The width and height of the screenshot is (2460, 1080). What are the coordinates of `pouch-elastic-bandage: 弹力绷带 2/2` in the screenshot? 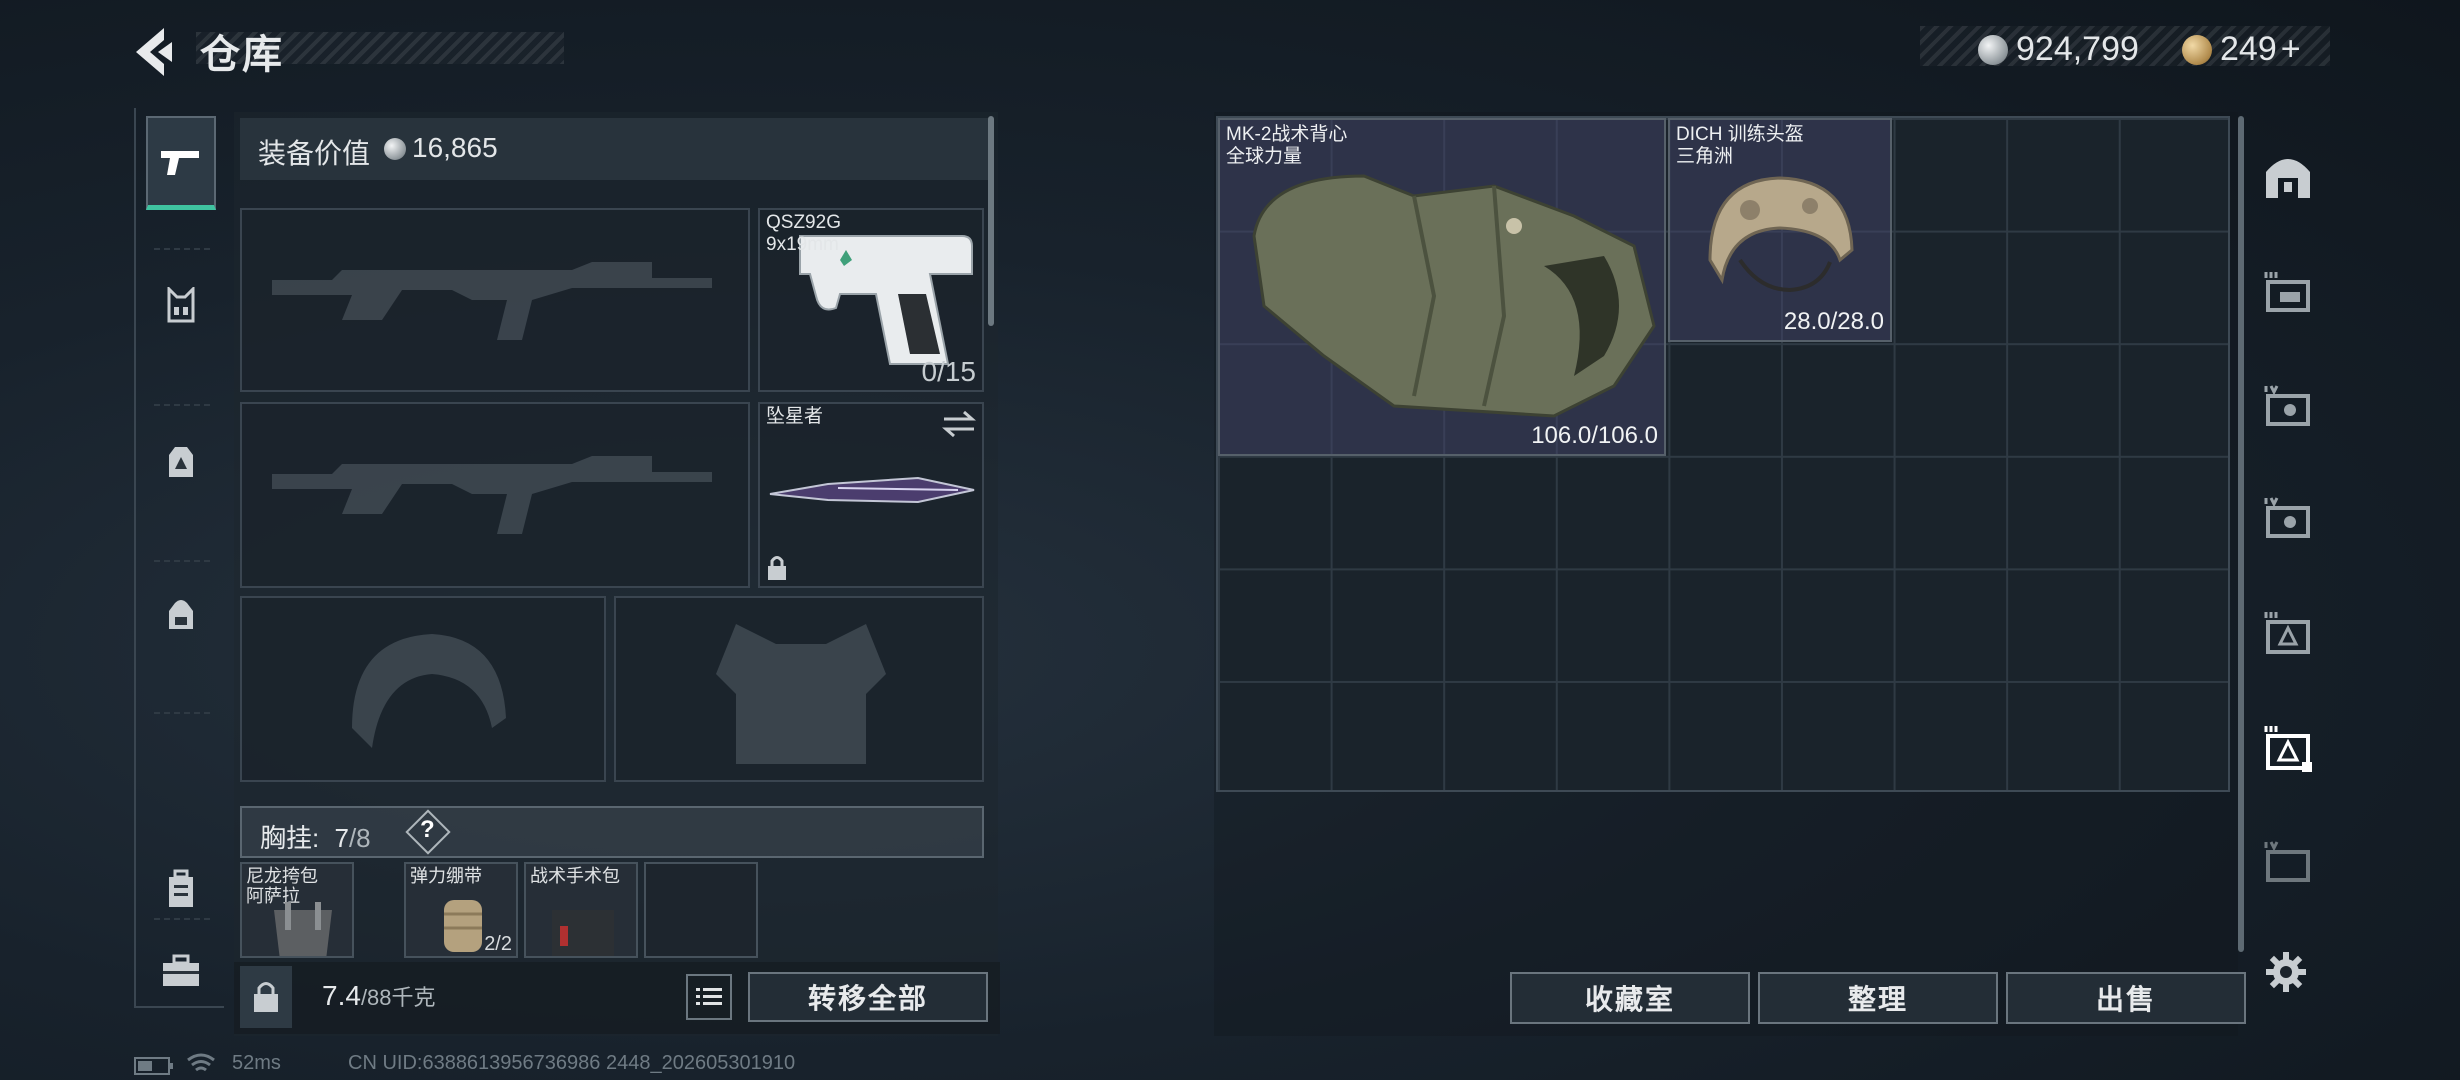 It's located at (461, 910).